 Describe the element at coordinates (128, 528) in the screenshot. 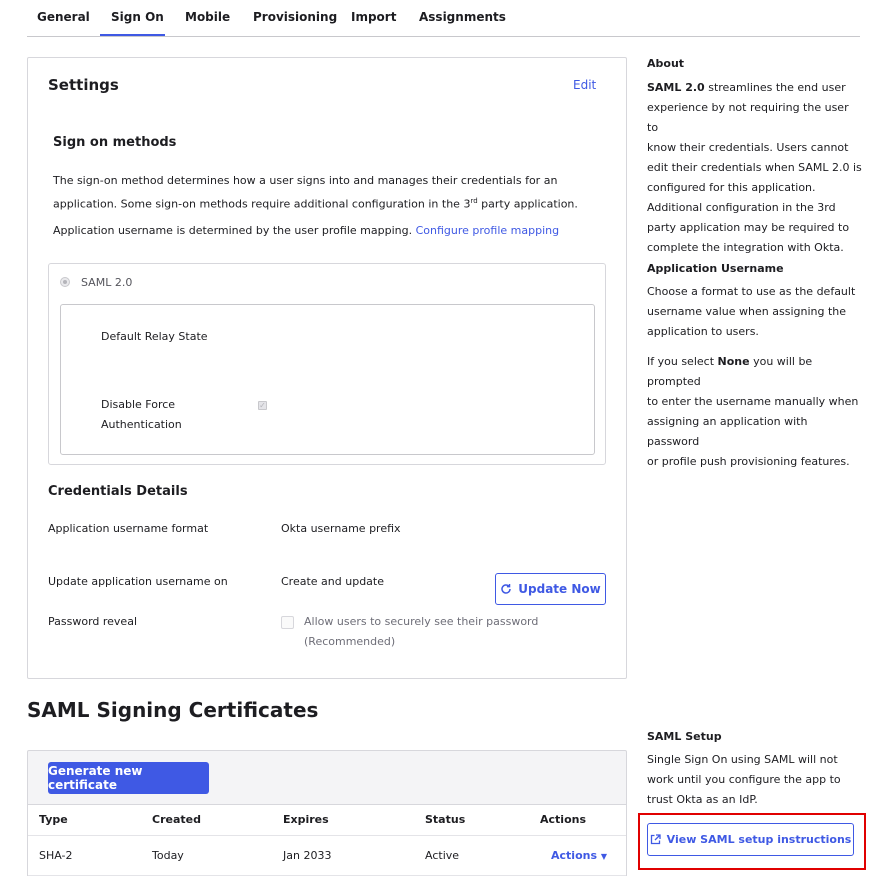

I see `username-format-label: Application username format` at that location.